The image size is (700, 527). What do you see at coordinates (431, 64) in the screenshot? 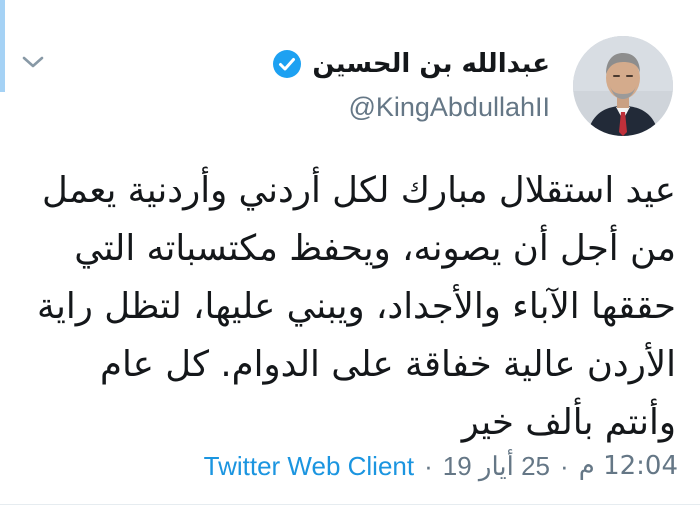
I see `author-display-name: عبدالله بن الحسين` at bounding box center [431, 64].